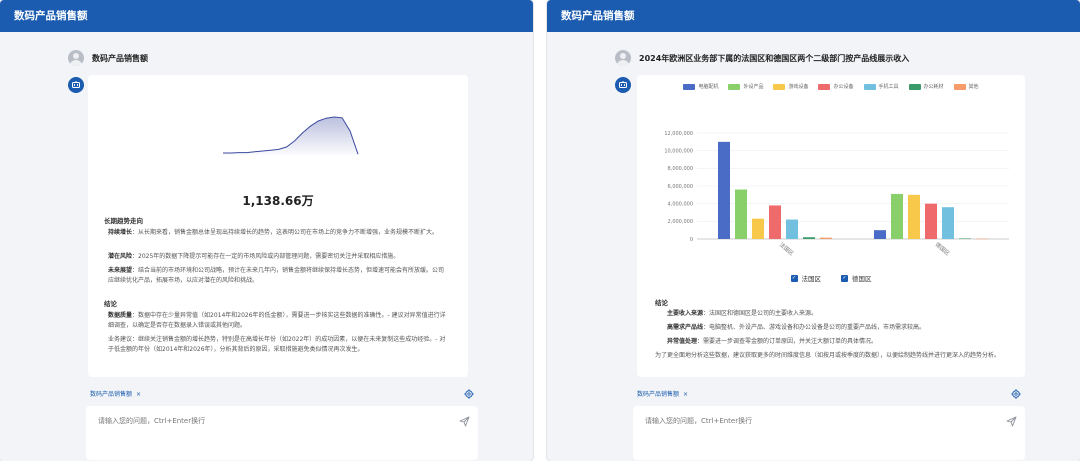 Image resolution: width=1080 pixels, height=461 pixels. I want to click on y-tick-label: 10,000,000, so click(678, 151).